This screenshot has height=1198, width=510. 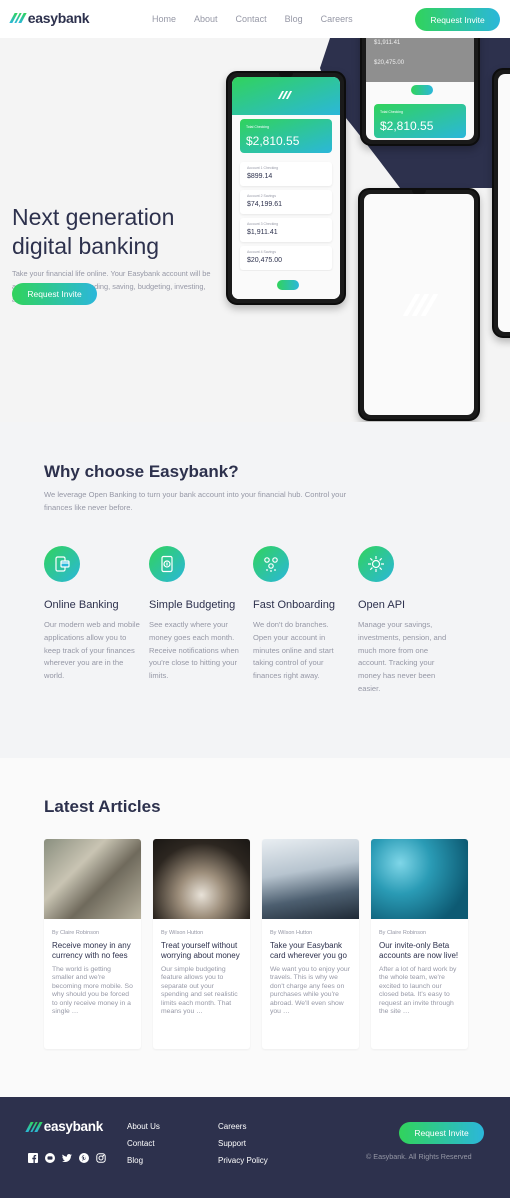 What do you see at coordinates (285, 95) in the screenshot?
I see `phone-logo-icon` at bounding box center [285, 95].